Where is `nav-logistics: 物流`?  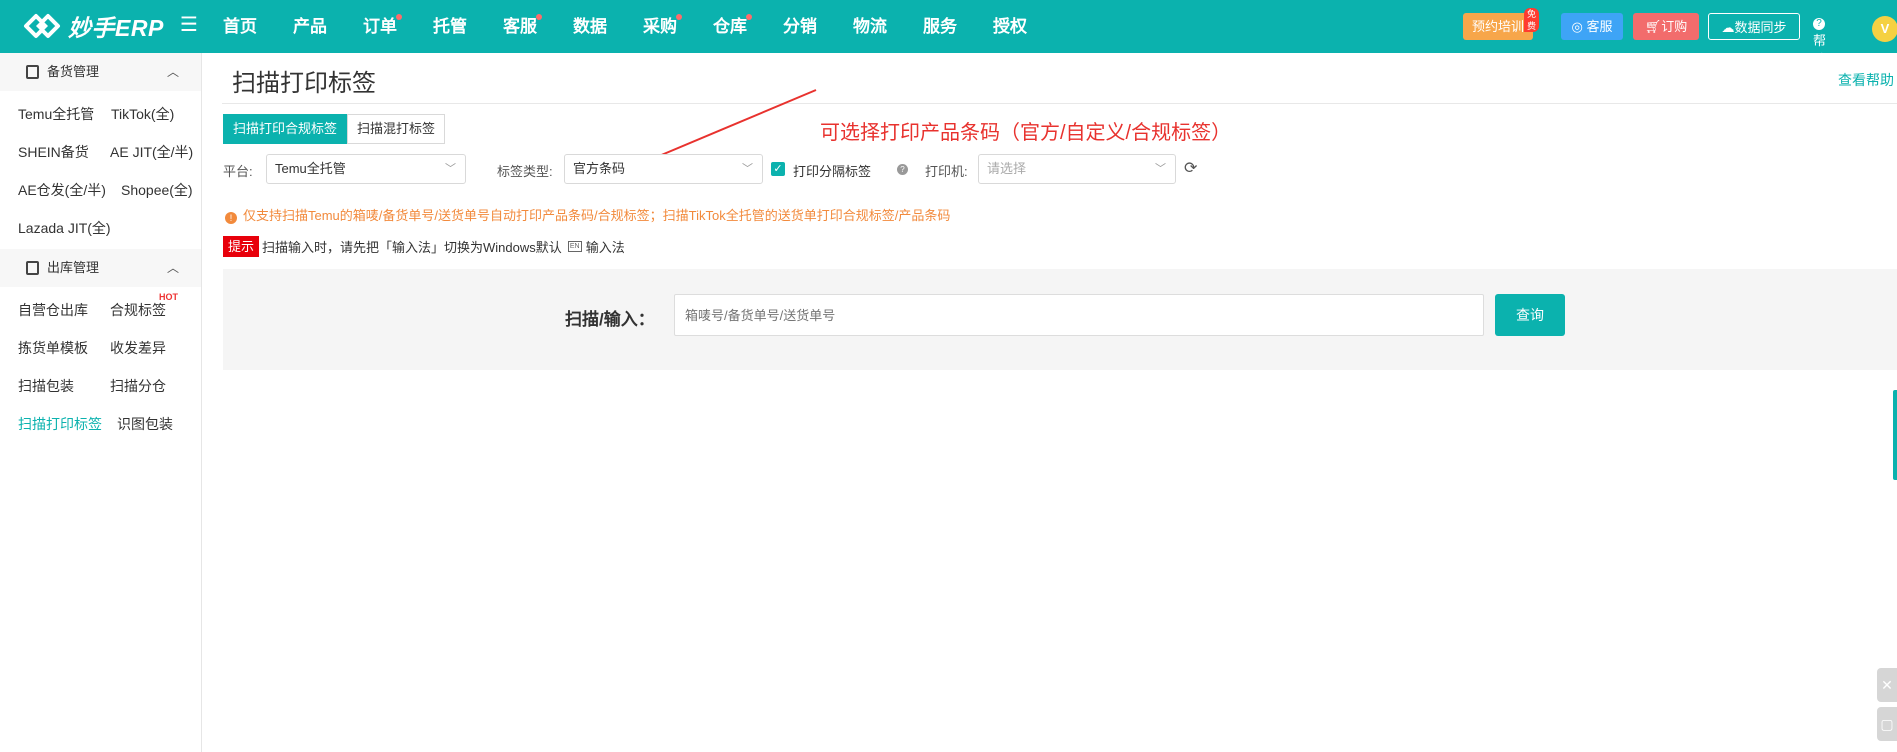 nav-logistics: 物流 is located at coordinates (870, 26).